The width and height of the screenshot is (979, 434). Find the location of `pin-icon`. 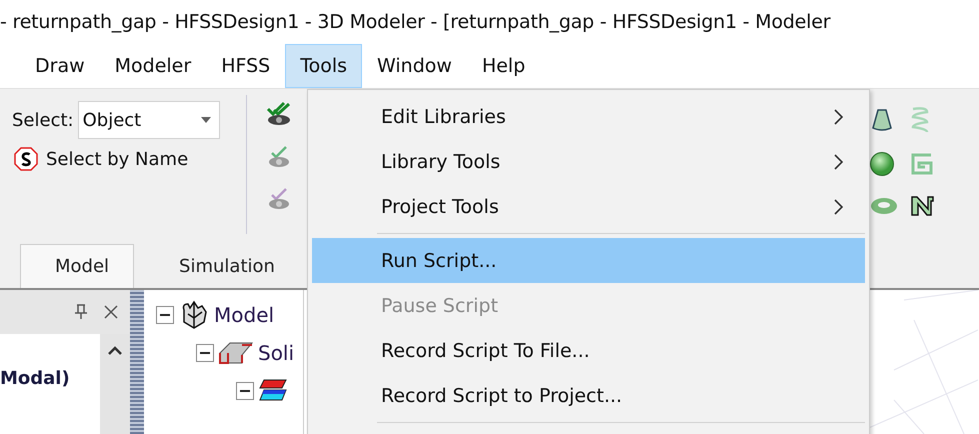

pin-icon is located at coordinates (81, 312).